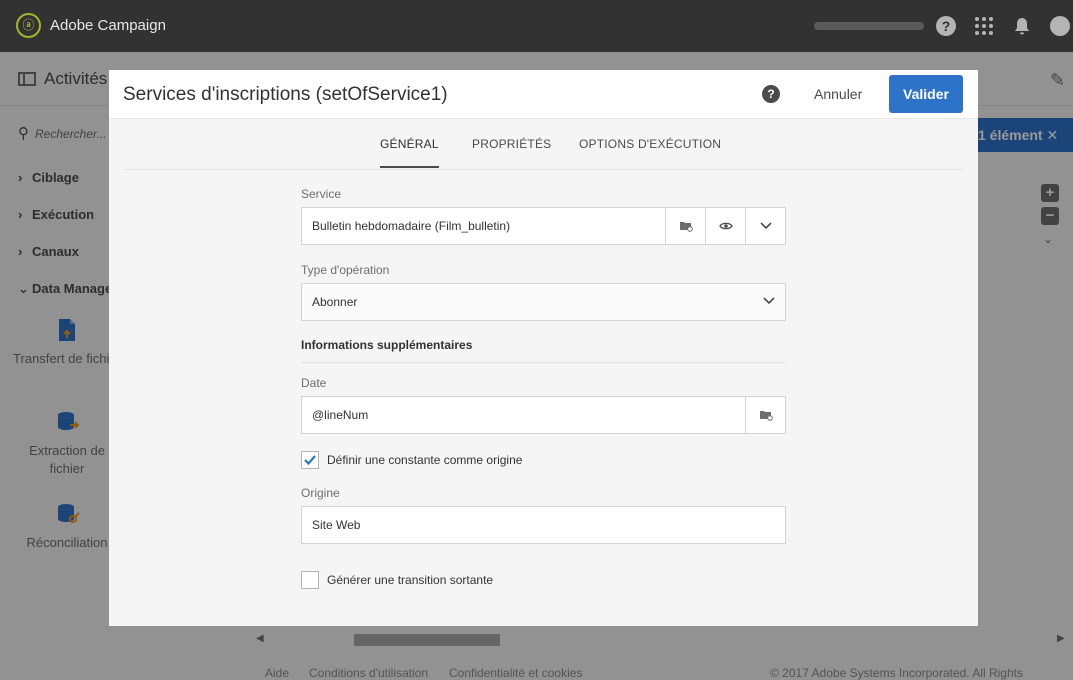 This screenshot has height=680, width=1073. I want to click on adobe-campaign-logo-icon: ⓐ, so click(28, 25).